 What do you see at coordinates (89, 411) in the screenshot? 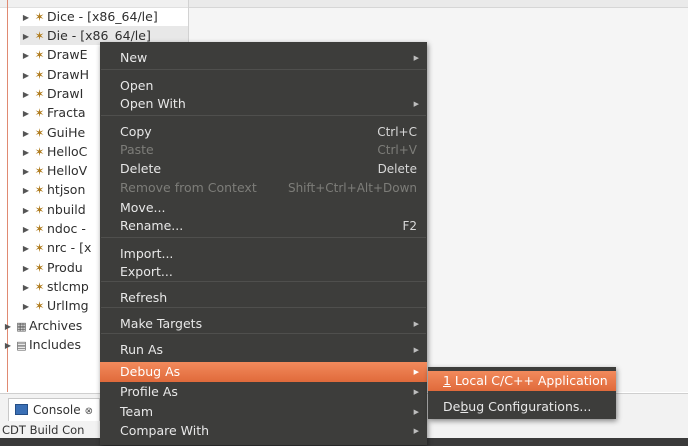
I see `close-icon: ⊗` at bounding box center [89, 411].